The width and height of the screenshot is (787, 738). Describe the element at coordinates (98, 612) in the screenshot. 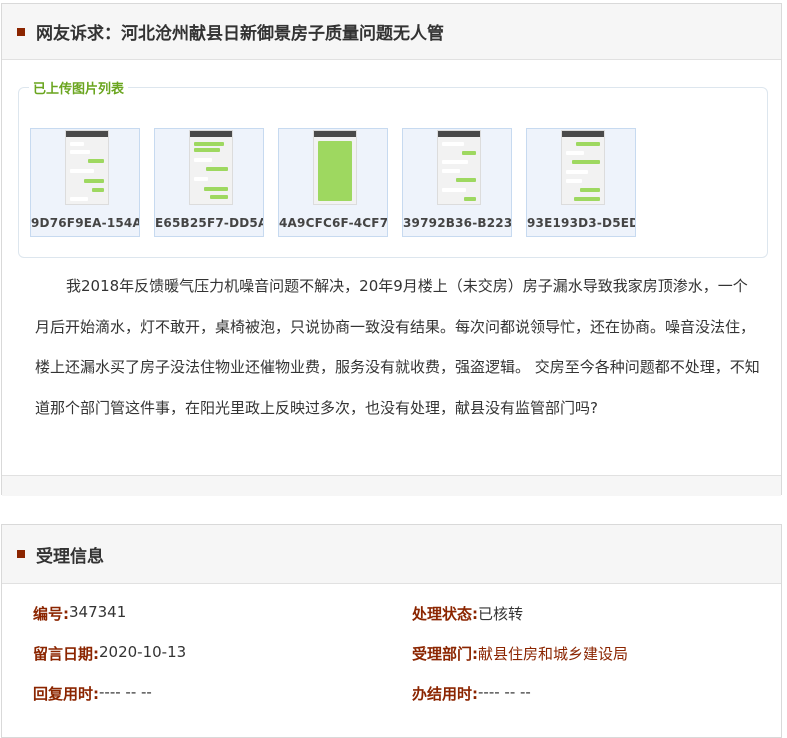

I see `info-number-value: 347341` at that location.